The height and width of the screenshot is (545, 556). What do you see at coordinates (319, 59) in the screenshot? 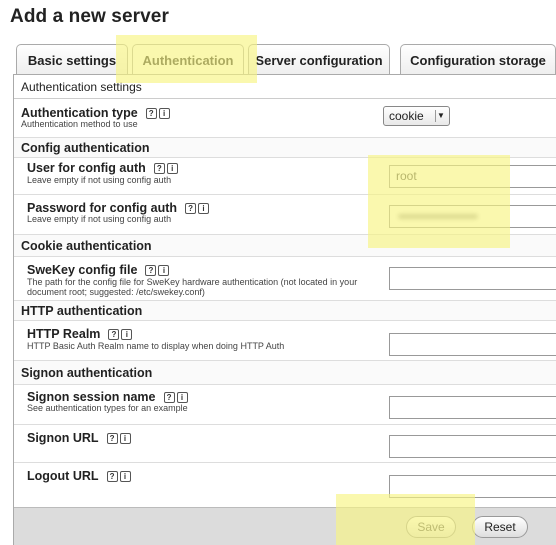
I see `tab-server-configuration: Server configuration` at bounding box center [319, 59].